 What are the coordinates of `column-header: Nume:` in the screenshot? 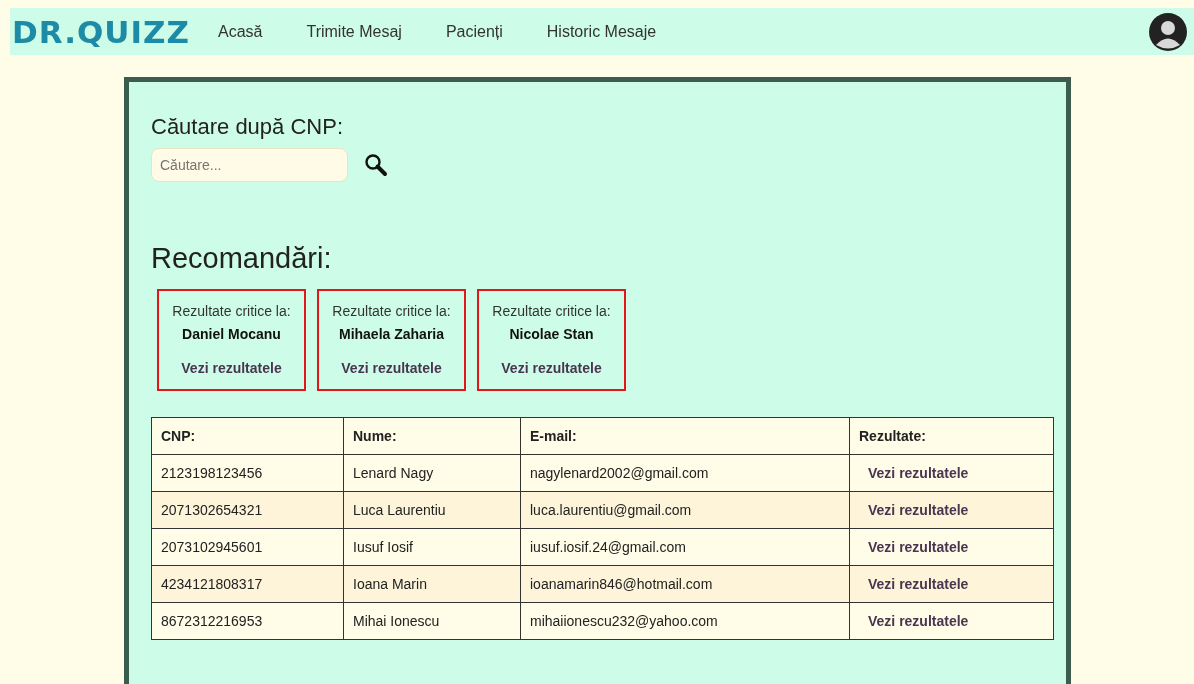 It's located at (432, 436).